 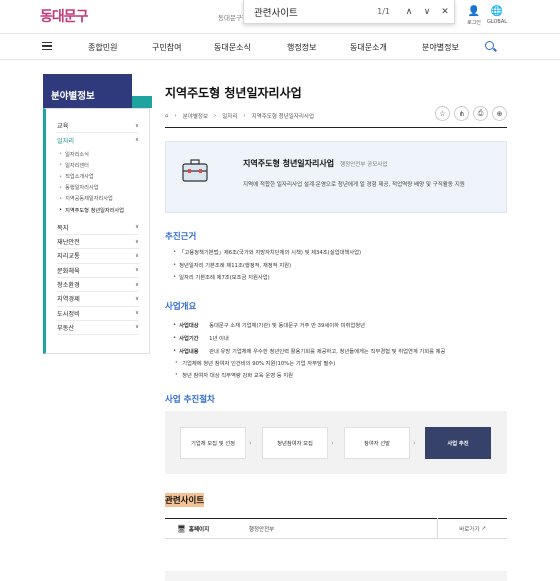 I want to click on sidebar-item: 교육 ∨, so click(x=98, y=126).